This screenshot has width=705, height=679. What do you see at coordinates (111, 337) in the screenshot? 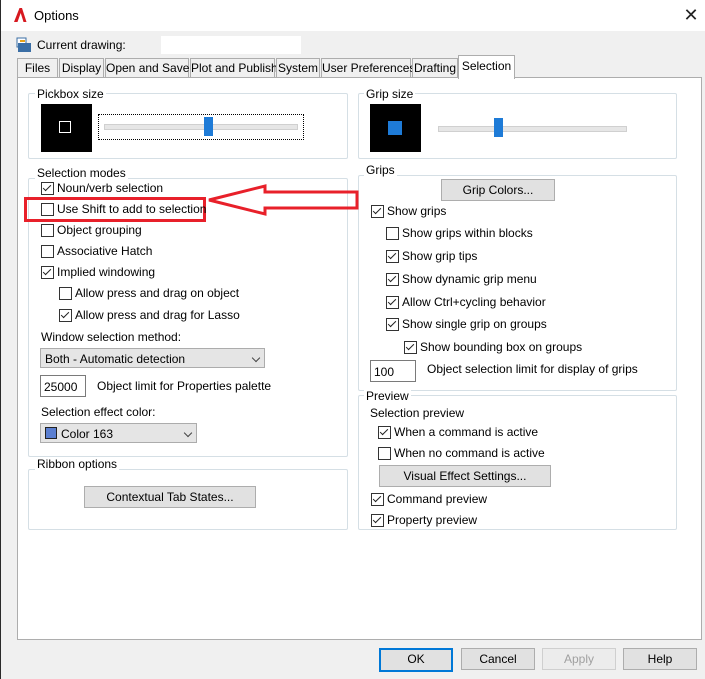
I see `window-selection-method-label: Window selection method:` at bounding box center [111, 337].